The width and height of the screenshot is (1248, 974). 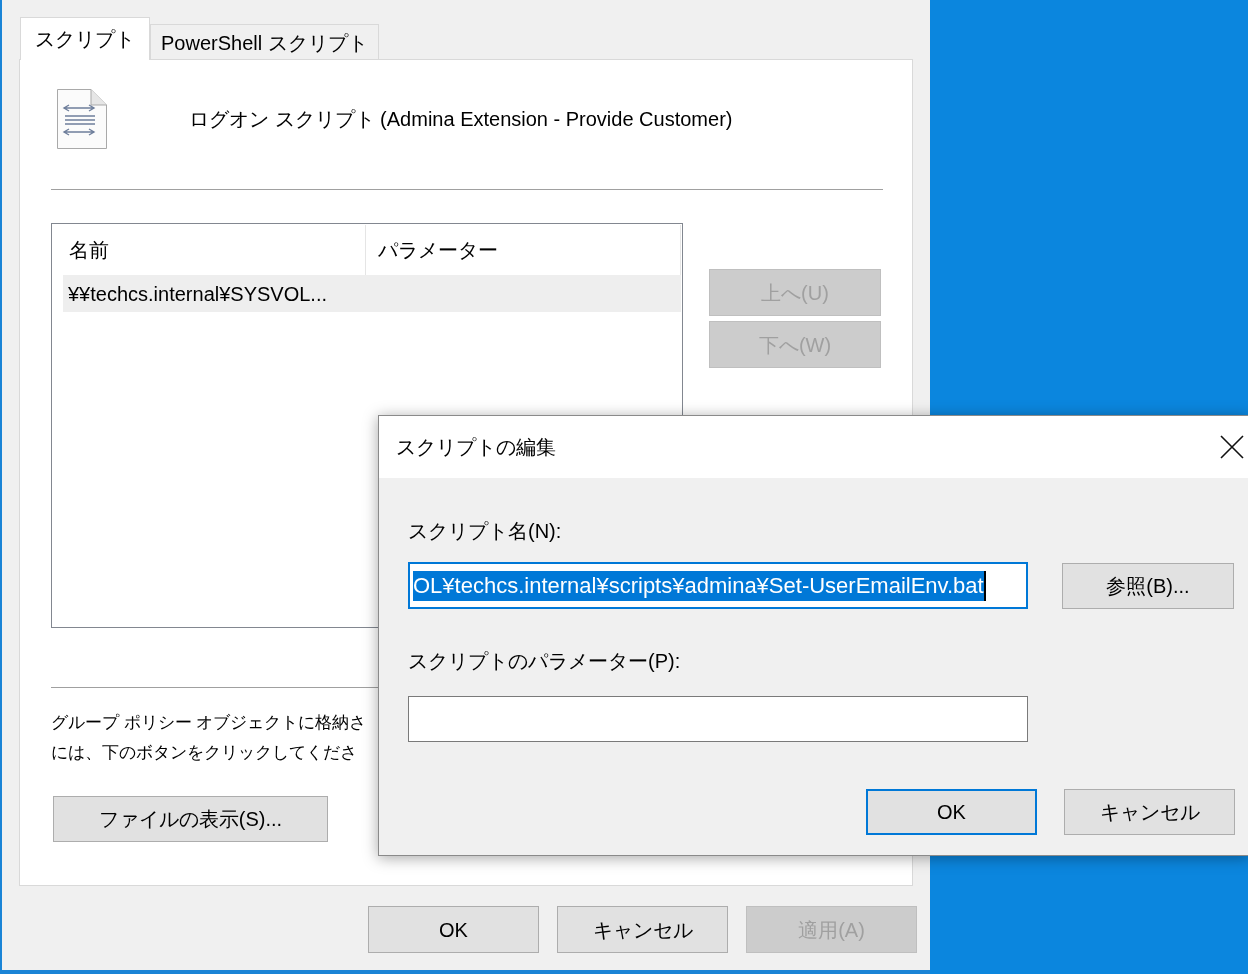 I want to click on tab: PowerShell スクリプト, so click(x=264, y=42).